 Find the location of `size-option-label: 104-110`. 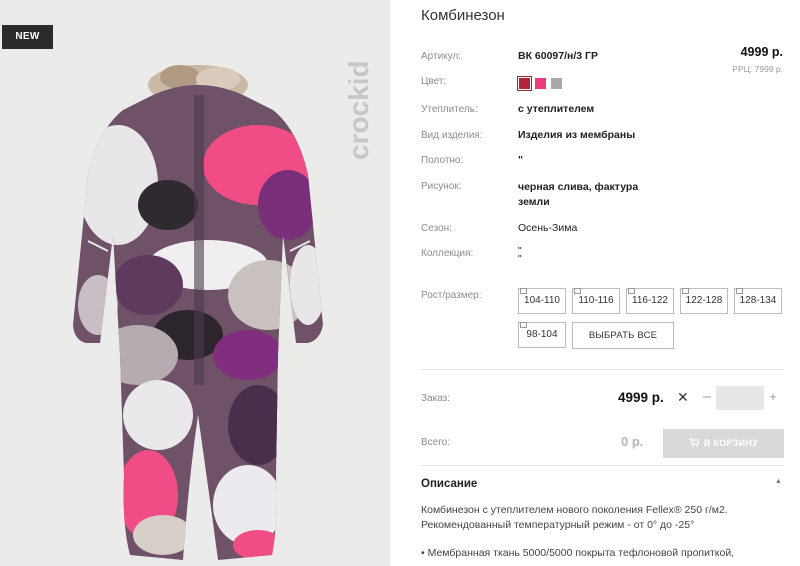

size-option-label: 104-110 is located at coordinates (542, 300).